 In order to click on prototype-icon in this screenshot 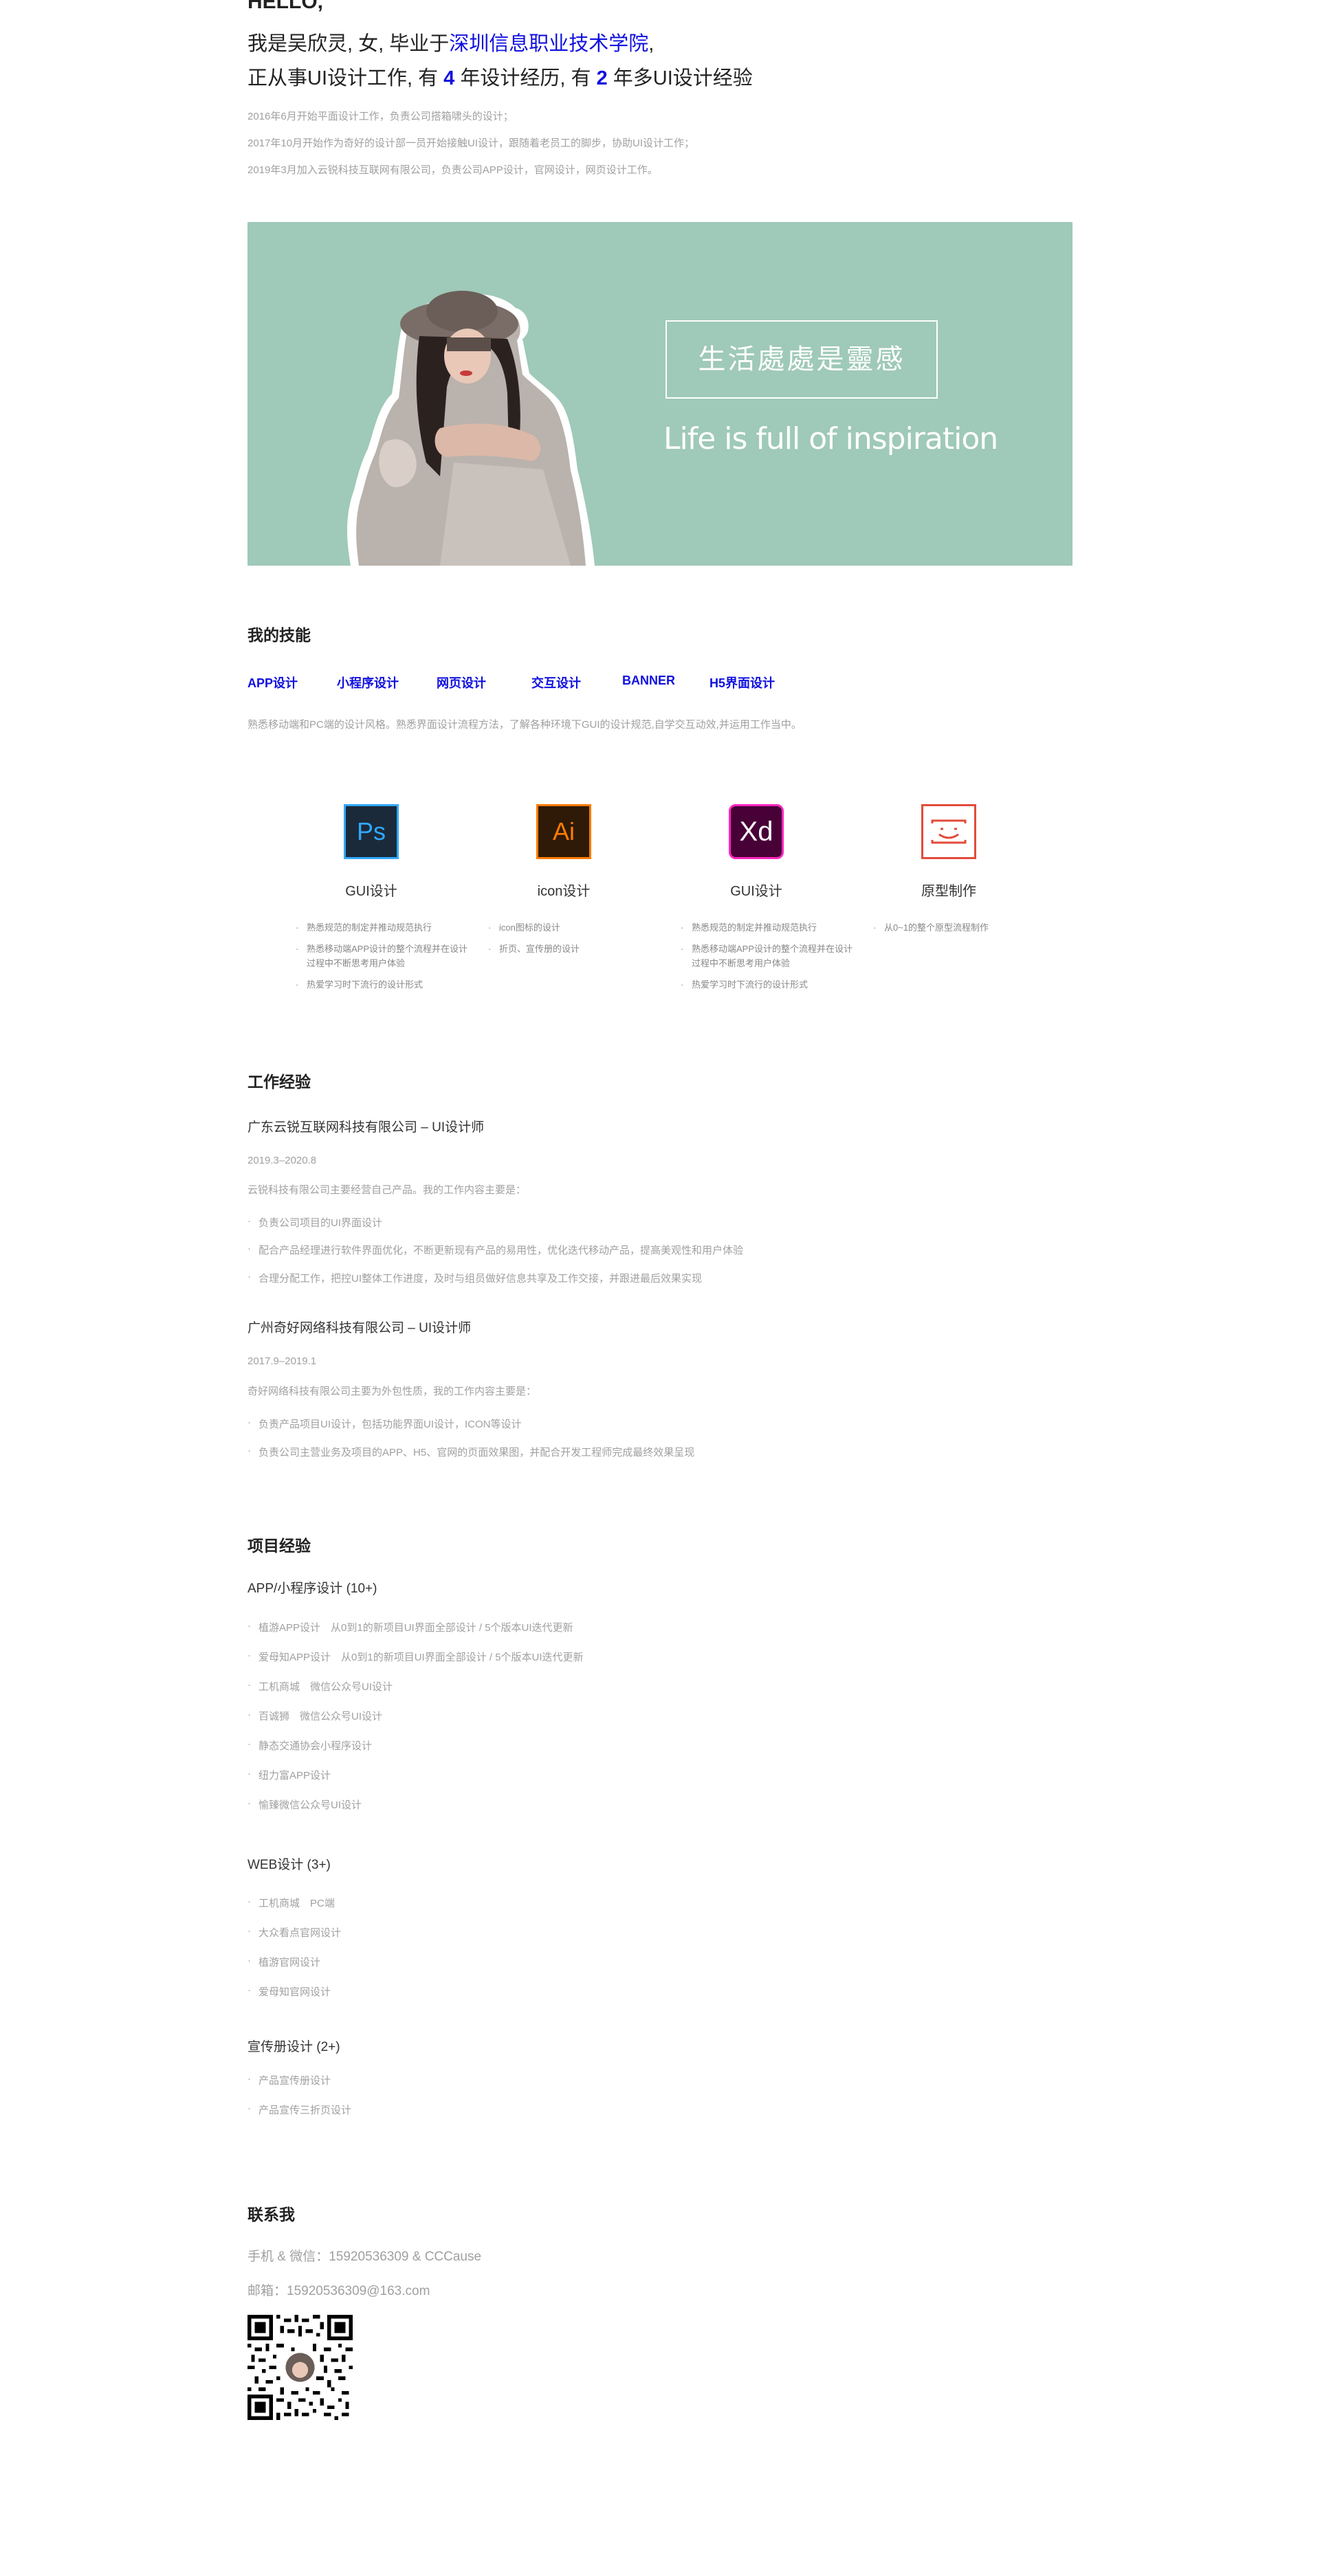, I will do `click(949, 831)`.